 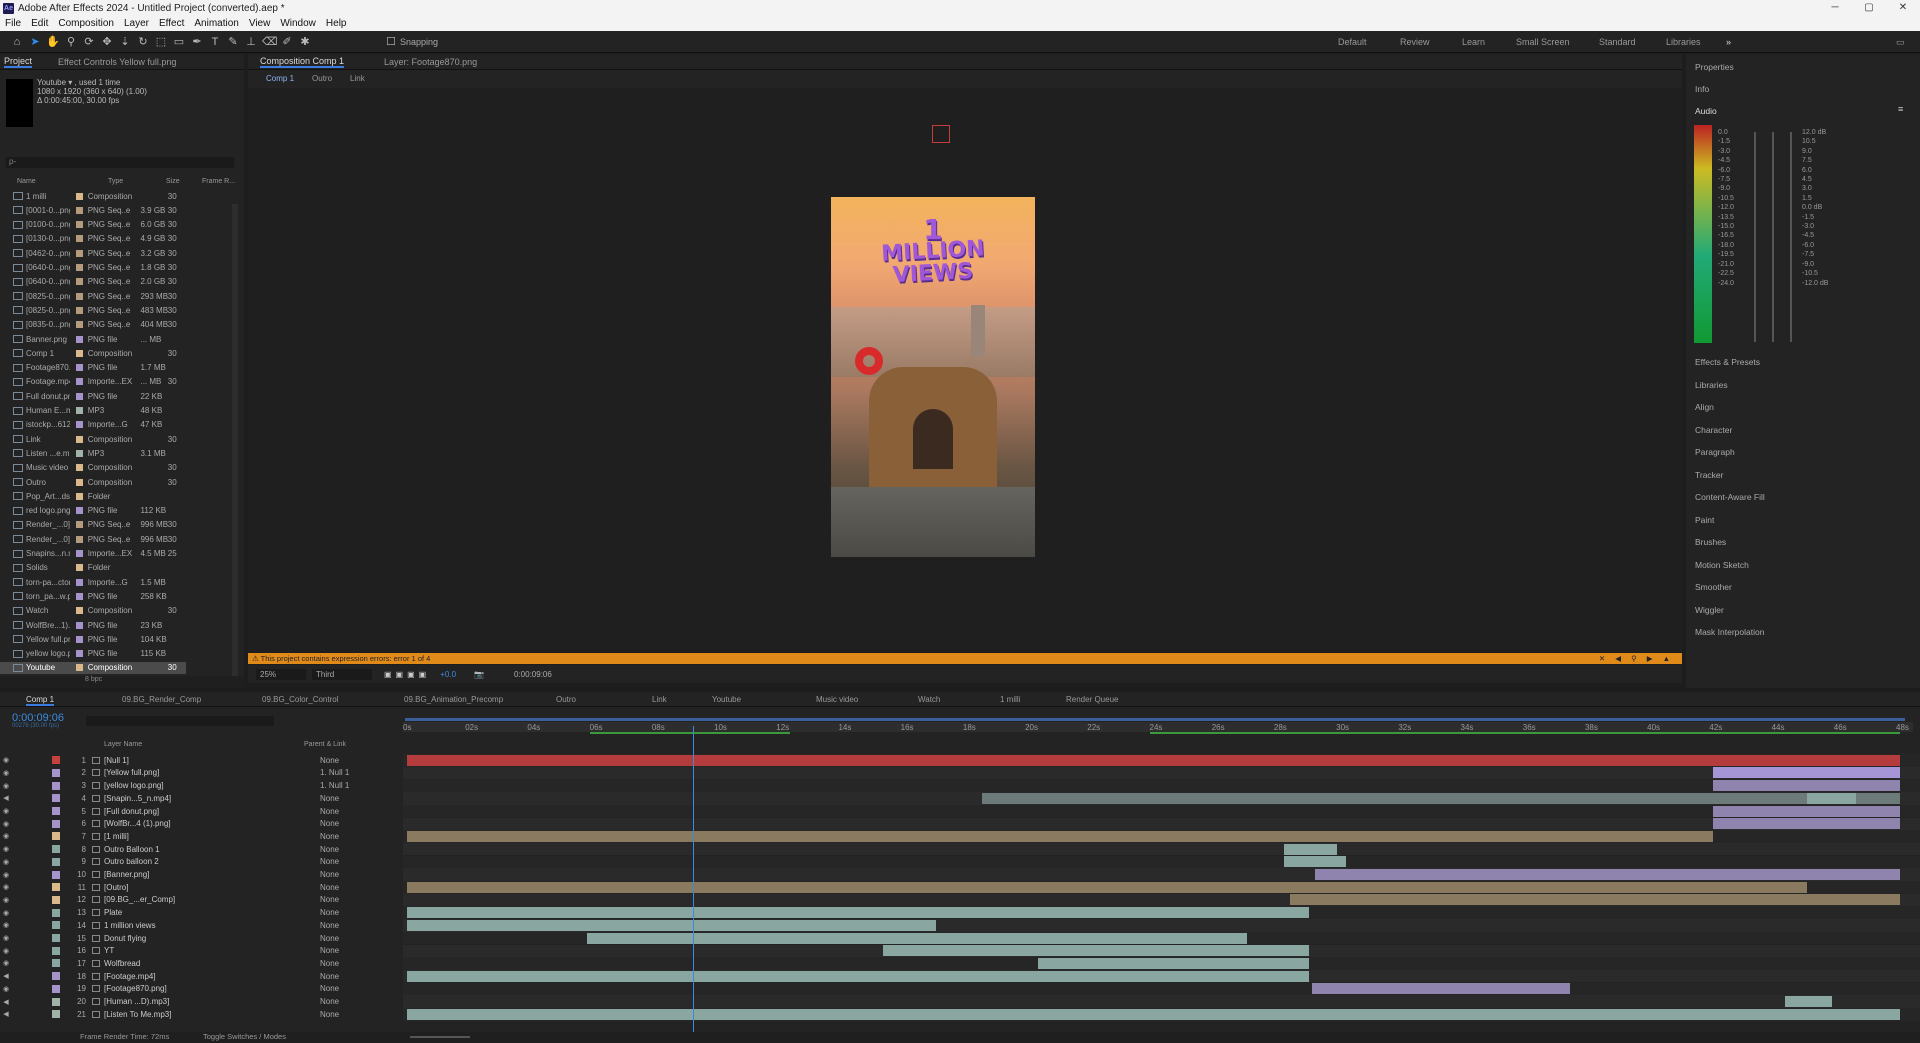 I want to click on workspace-libraries: Libraries, so click(x=1683, y=42).